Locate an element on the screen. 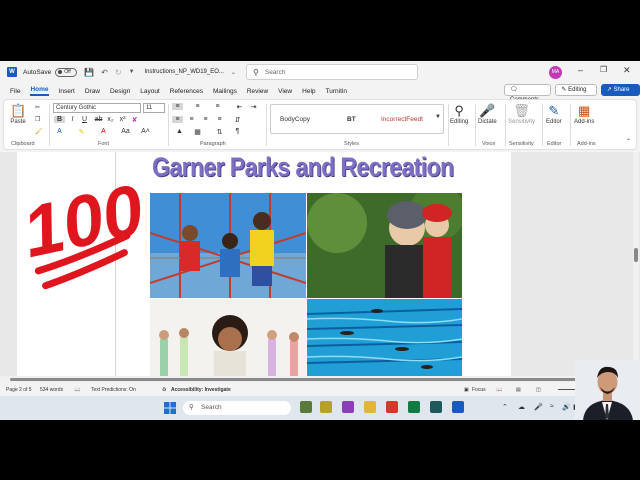 The image size is (640, 480). align-right-button: ≡ is located at coordinates (205, 119).